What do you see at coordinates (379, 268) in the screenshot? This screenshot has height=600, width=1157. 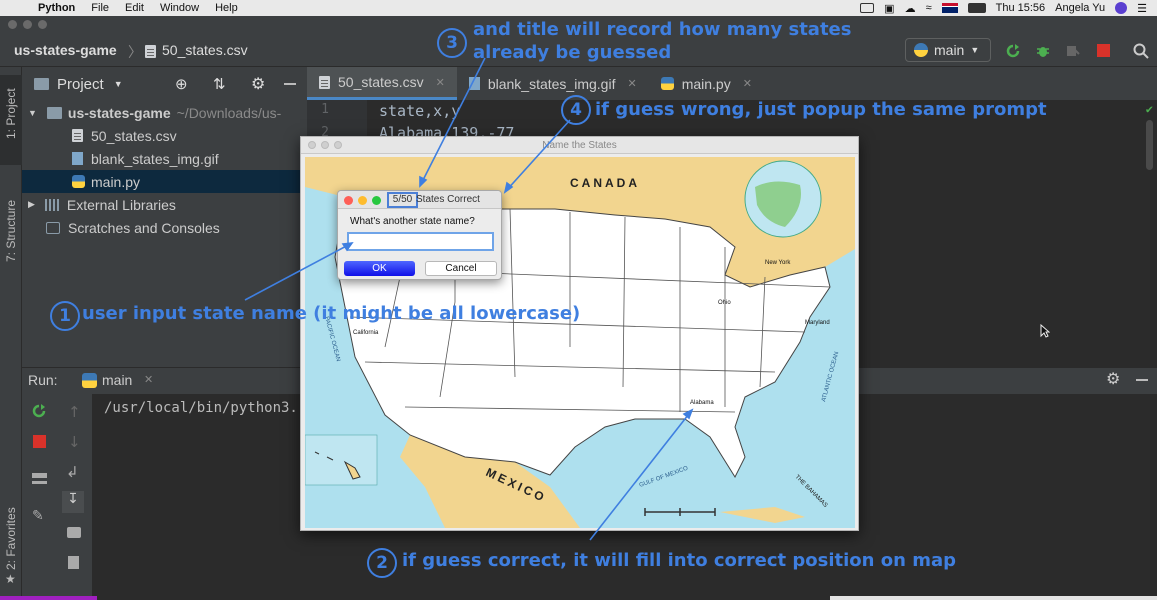 I see `ok-button: OK` at bounding box center [379, 268].